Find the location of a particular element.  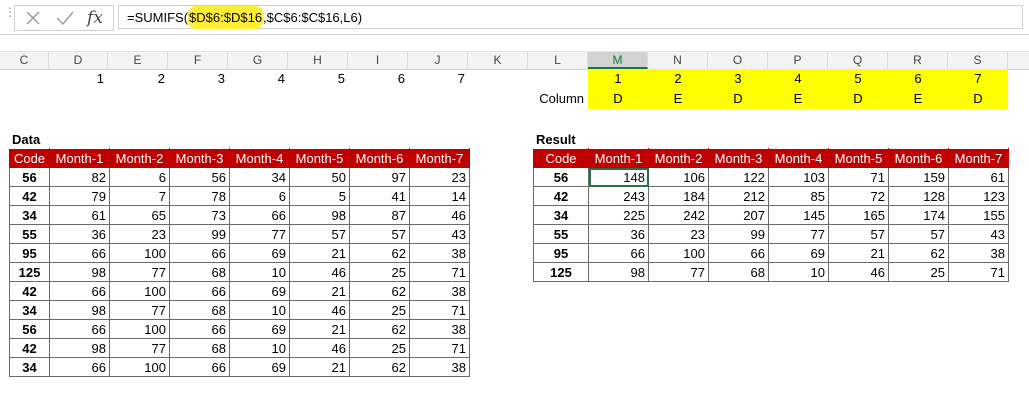

value-cell: 97 is located at coordinates (379, 177).